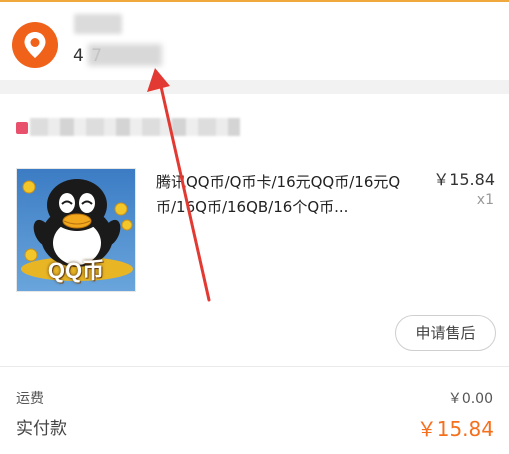 Image resolution: width=509 pixels, height=454 pixels. What do you see at coordinates (125, 55) in the screenshot?
I see `phone-redaction` at bounding box center [125, 55].